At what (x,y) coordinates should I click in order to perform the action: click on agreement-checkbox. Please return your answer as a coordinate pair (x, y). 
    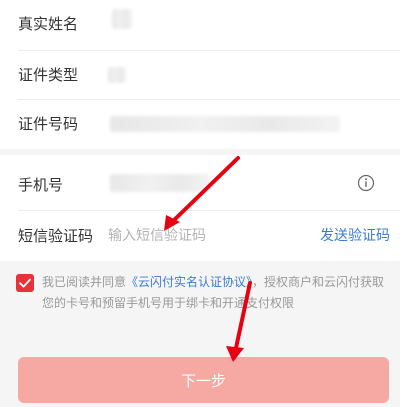
    Looking at the image, I should click on (25, 283).